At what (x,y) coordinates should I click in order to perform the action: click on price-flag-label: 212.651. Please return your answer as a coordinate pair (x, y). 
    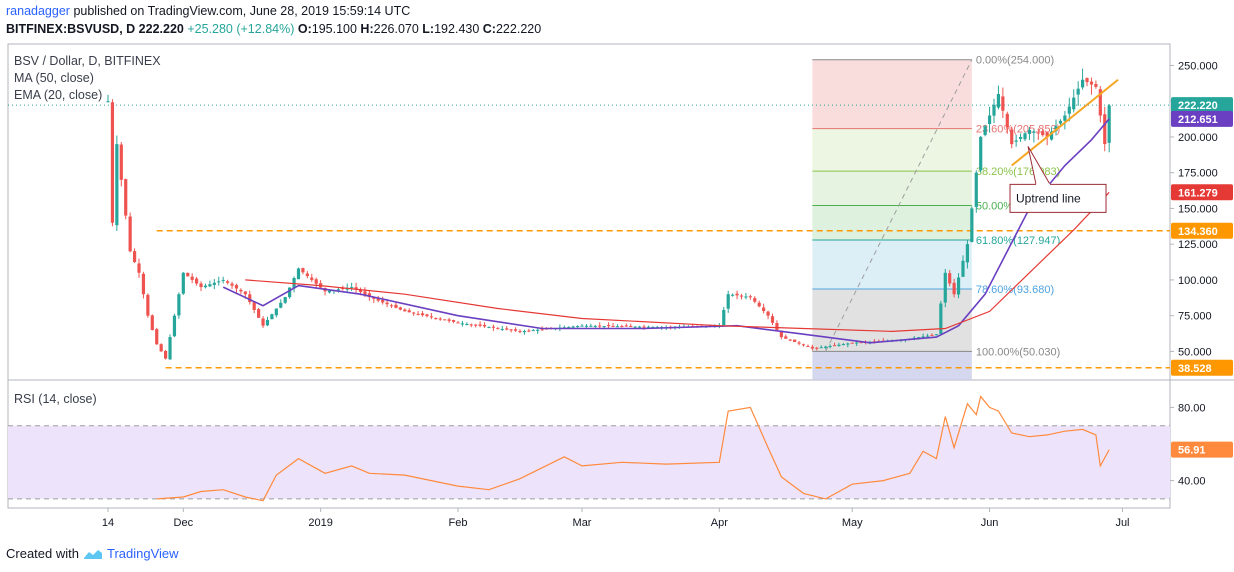
    Looking at the image, I should click on (1198, 120).